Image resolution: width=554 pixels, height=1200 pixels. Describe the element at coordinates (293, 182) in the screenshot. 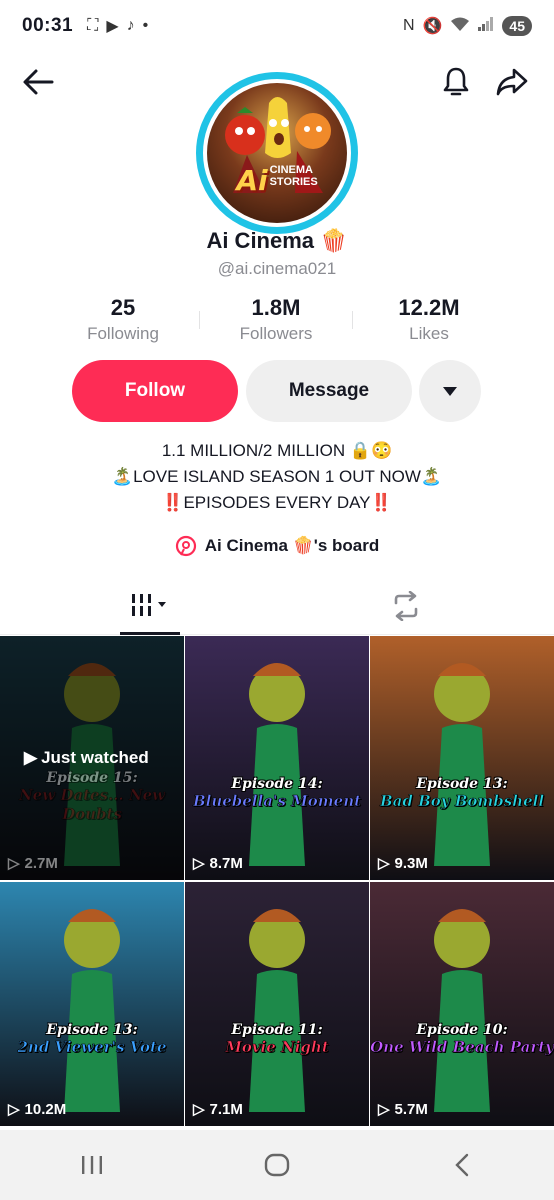

I see `avatar-logo-line2: STORIES` at that location.